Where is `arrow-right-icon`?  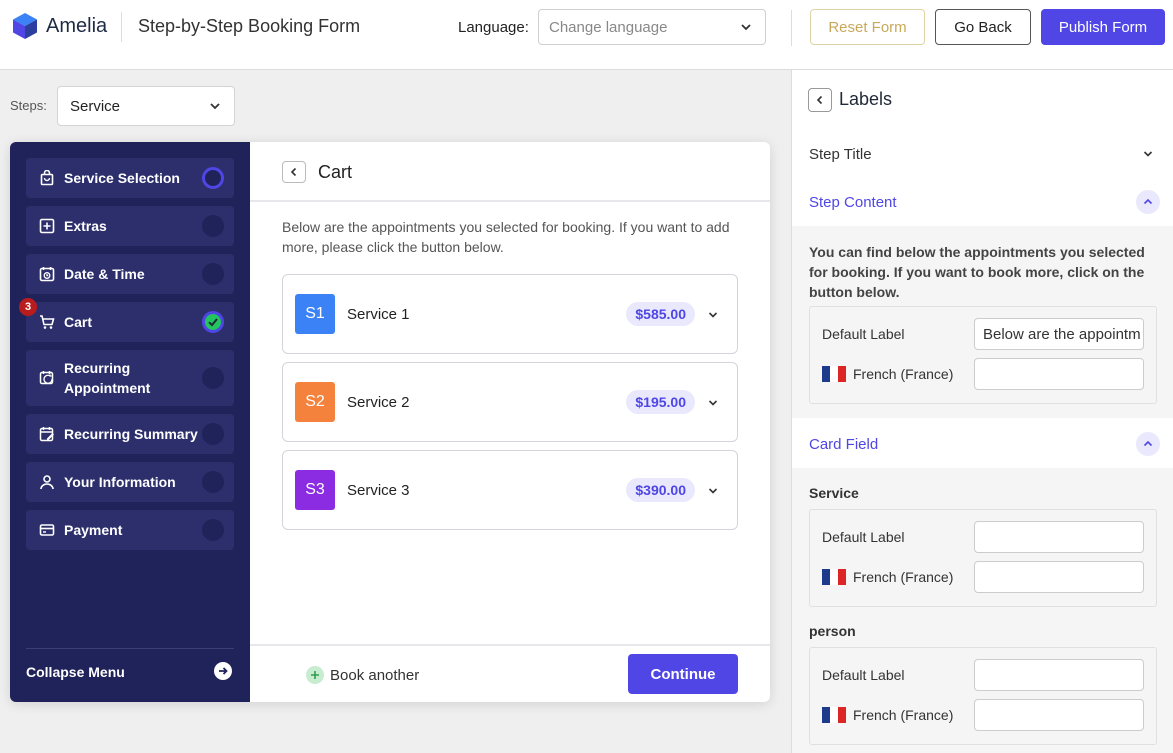 arrow-right-icon is located at coordinates (223, 671).